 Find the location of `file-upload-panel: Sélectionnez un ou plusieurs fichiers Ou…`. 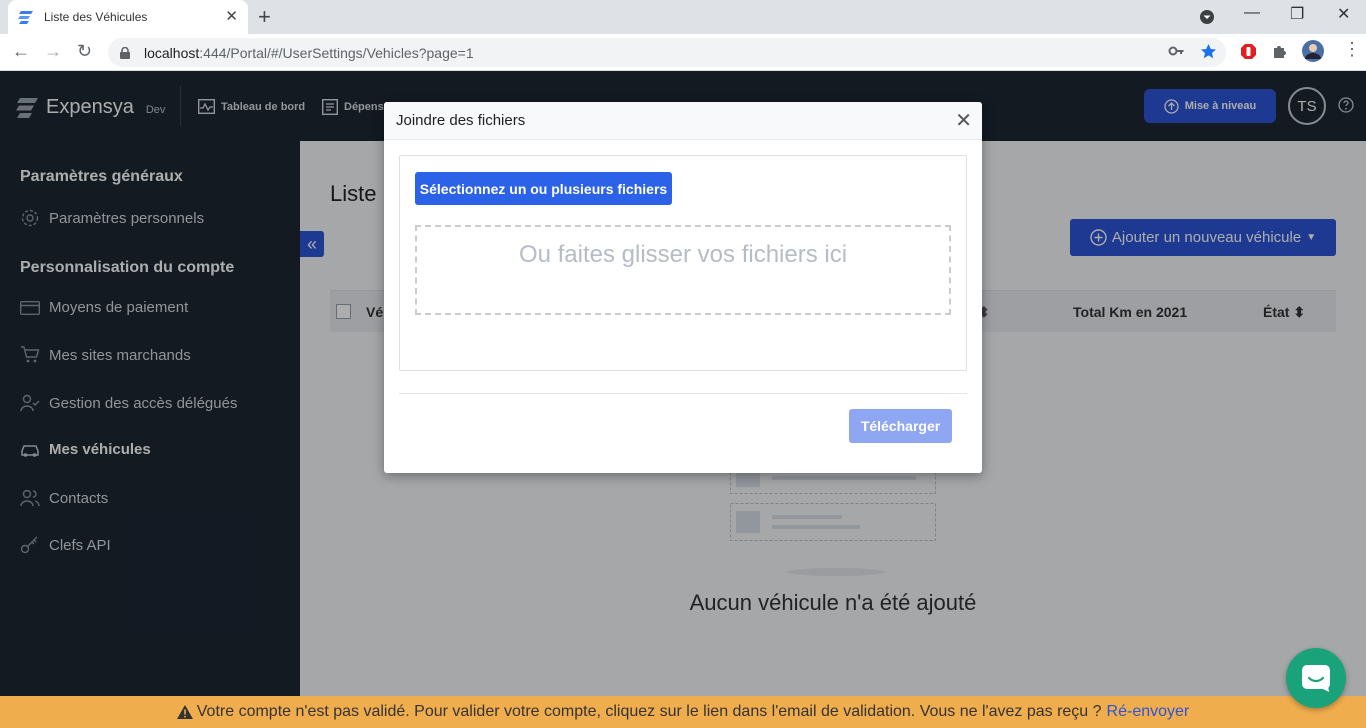

file-upload-panel: Sélectionnez un ou plusieurs fichiers Ou… is located at coordinates (683, 263).